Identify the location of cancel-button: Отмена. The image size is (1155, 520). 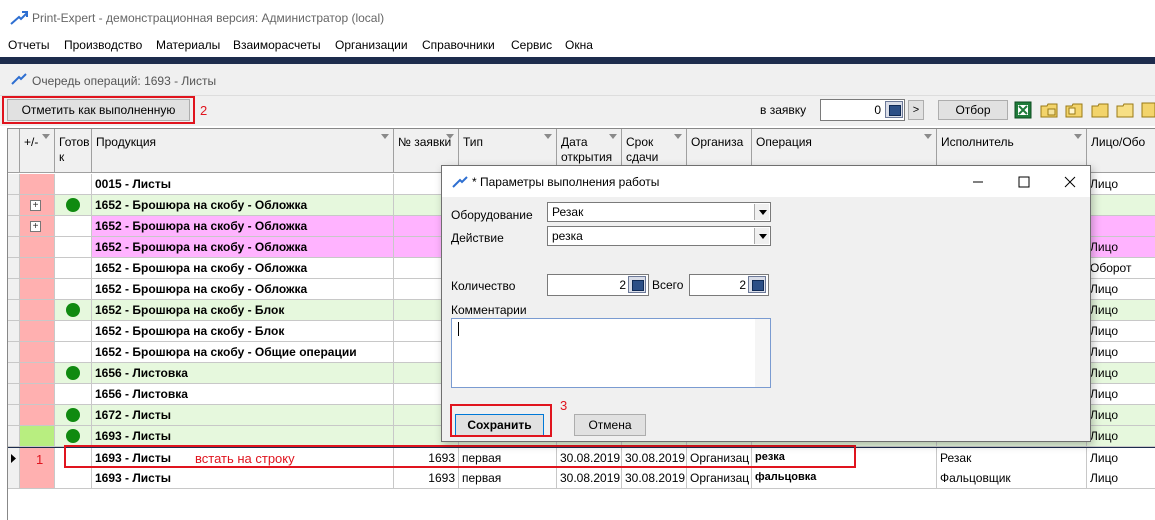
(610, 425).